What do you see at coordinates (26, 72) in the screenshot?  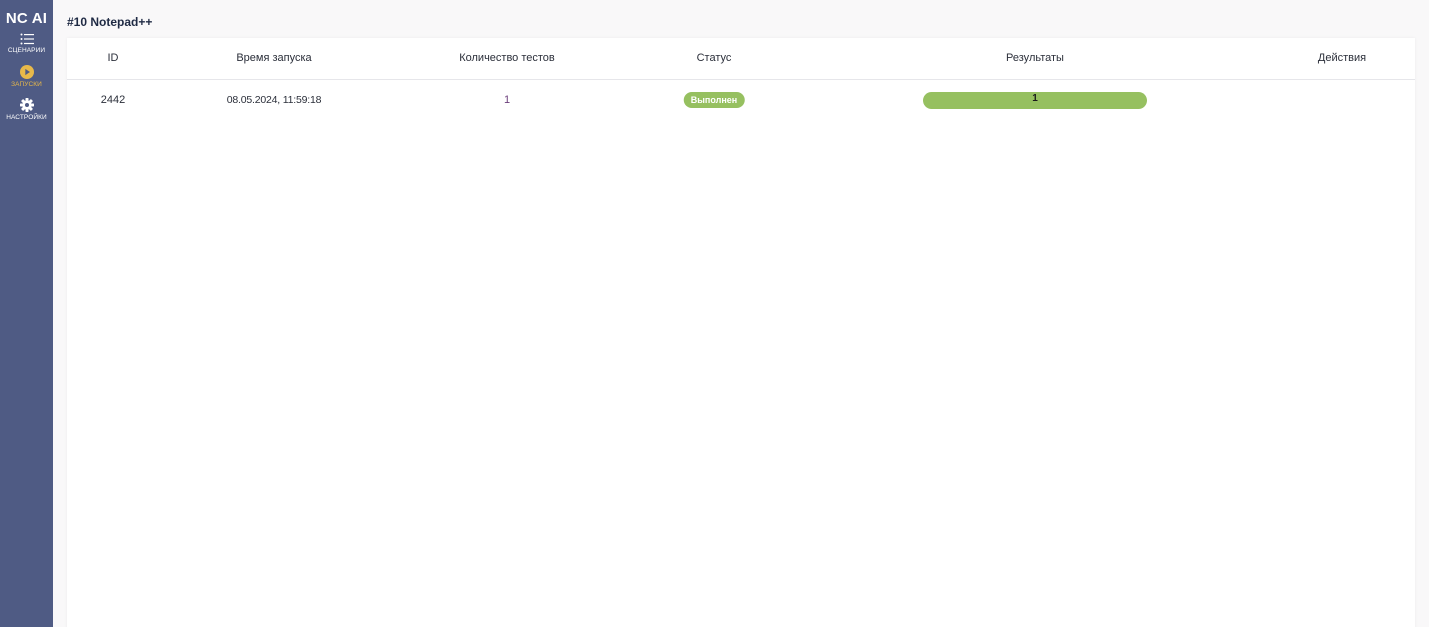 I see `play-circle-icon` at bounding box center [26, 72].